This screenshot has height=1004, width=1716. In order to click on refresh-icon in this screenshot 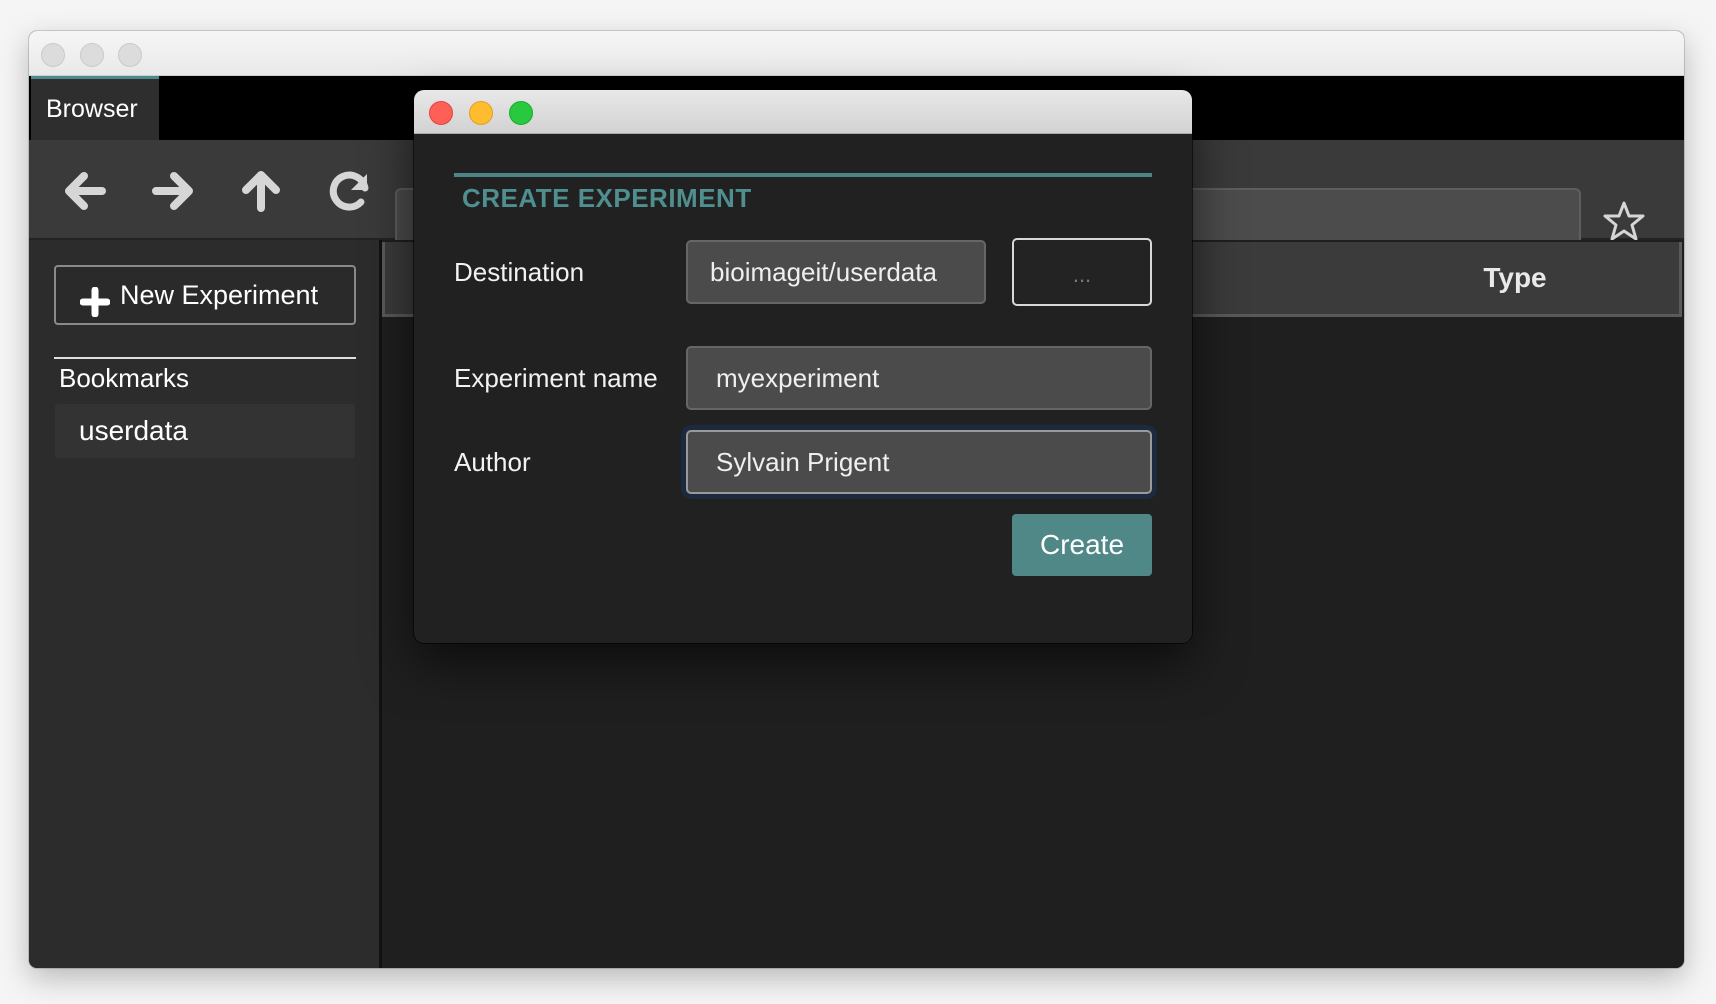, I will do `click(350, 191)`.